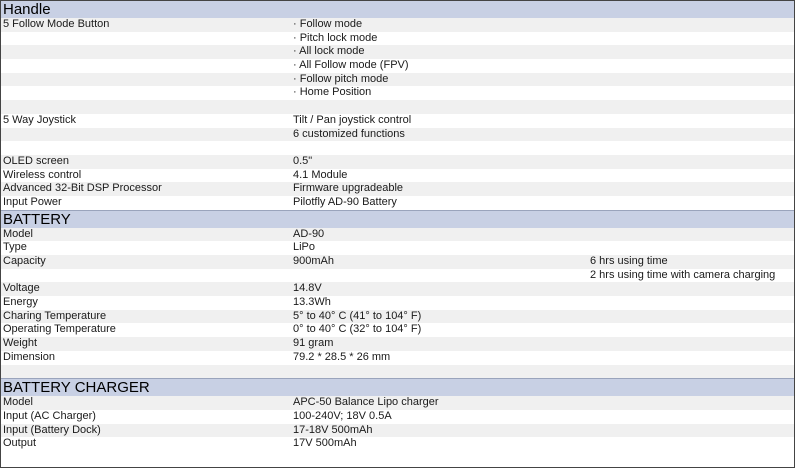 Image resolution: width=795 pixels, height=468 pixels. What do you see at coordinates (397, 79) in the screenshot?
I see `table-row: · Follow pitch mode` at bounding box center [397, 79].